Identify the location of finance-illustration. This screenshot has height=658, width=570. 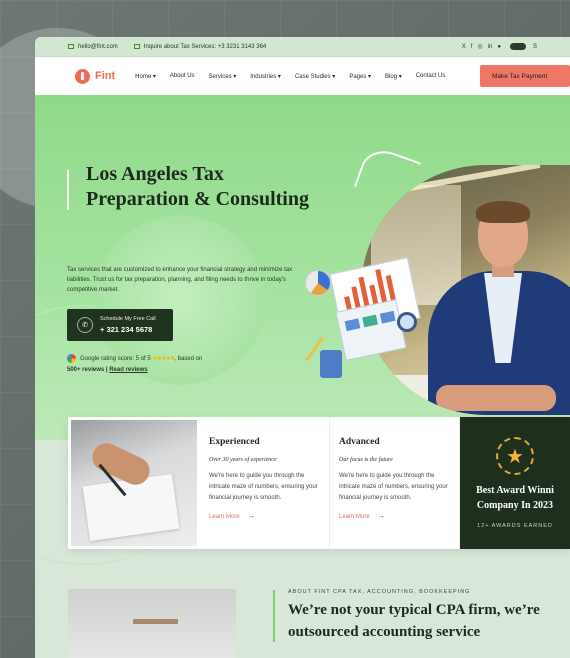
(365, 318).